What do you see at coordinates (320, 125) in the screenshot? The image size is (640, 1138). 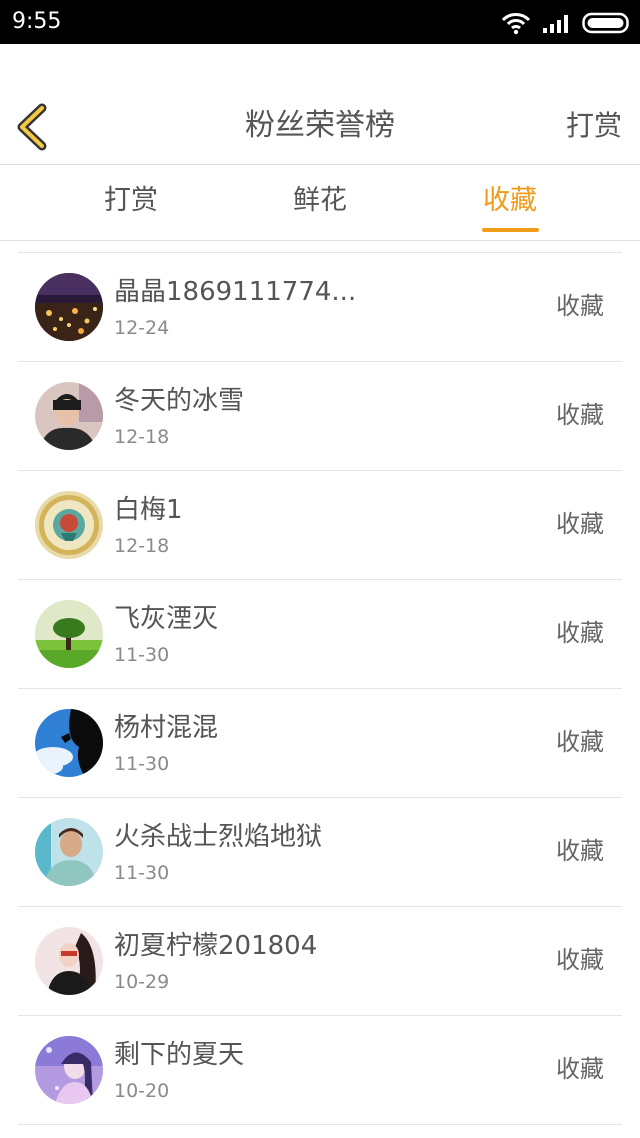 I see `page-title: 粉丝荣誉榜` at bounding box center [320, 125].